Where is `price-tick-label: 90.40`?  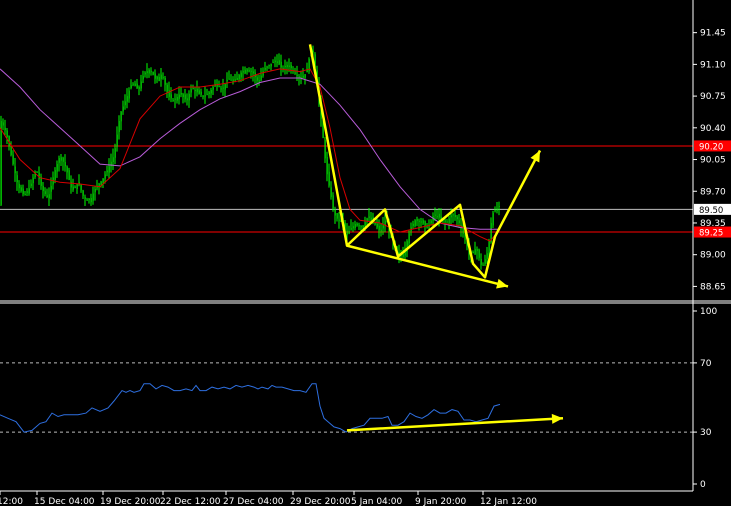
price-tick-label: 90.40 is located at coordinates (713, 129).